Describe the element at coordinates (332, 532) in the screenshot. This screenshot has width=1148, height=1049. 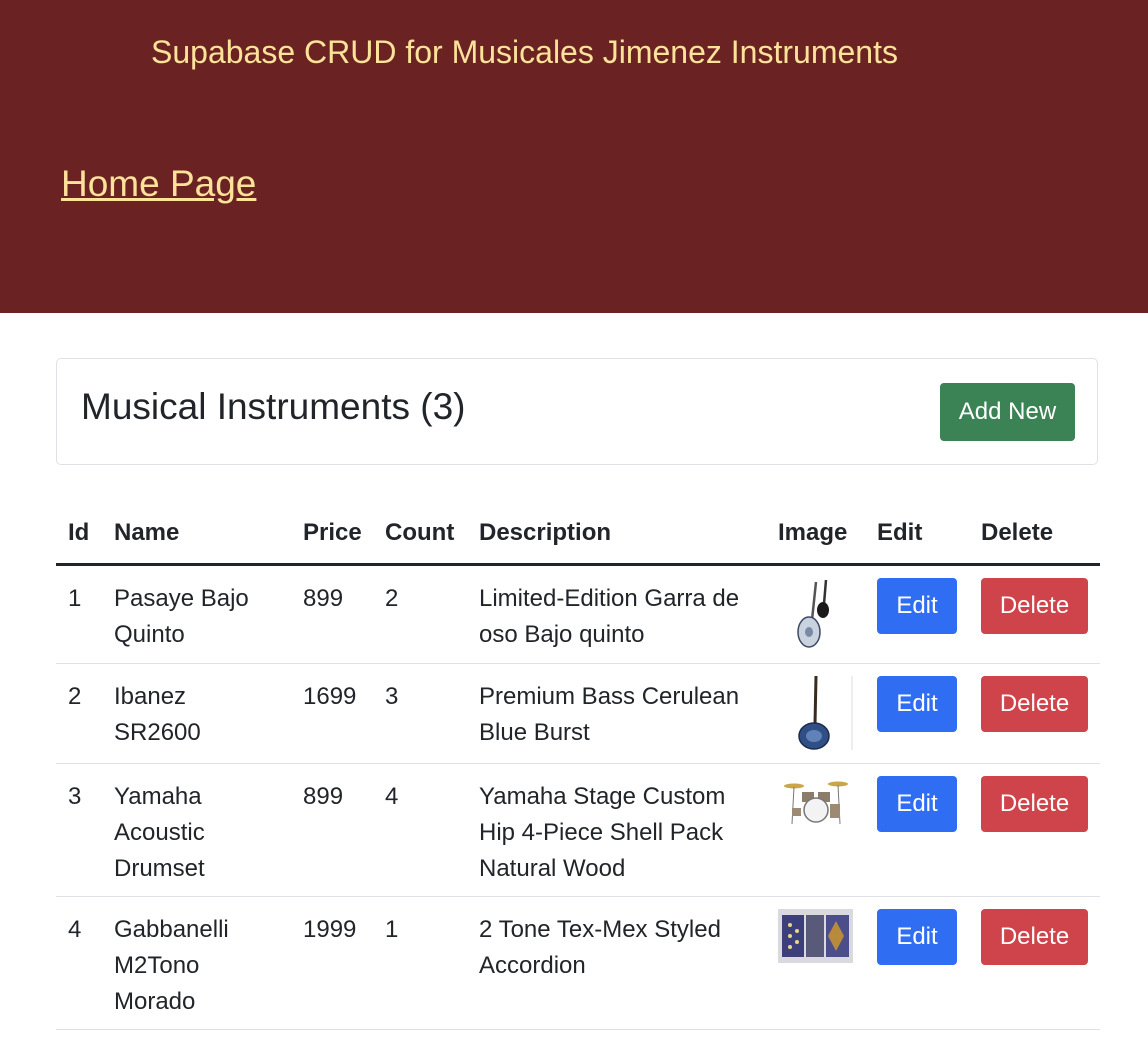
I see `column-header-price: Price` at that location.